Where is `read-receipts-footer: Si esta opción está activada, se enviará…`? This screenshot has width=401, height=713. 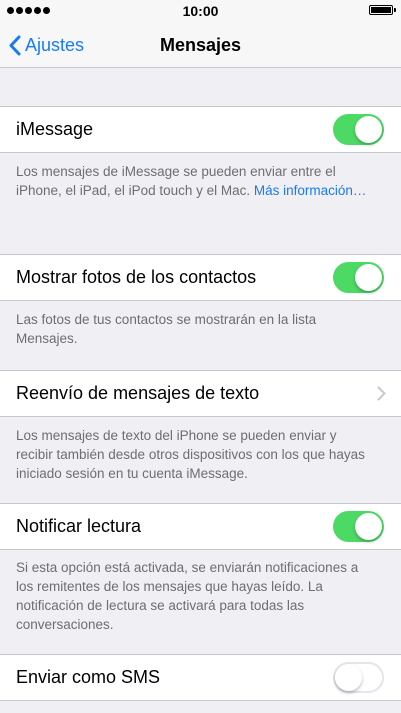 read-receipts-footer: Si esta opción está activada, se enviará… is located at coordinates (187, 596).